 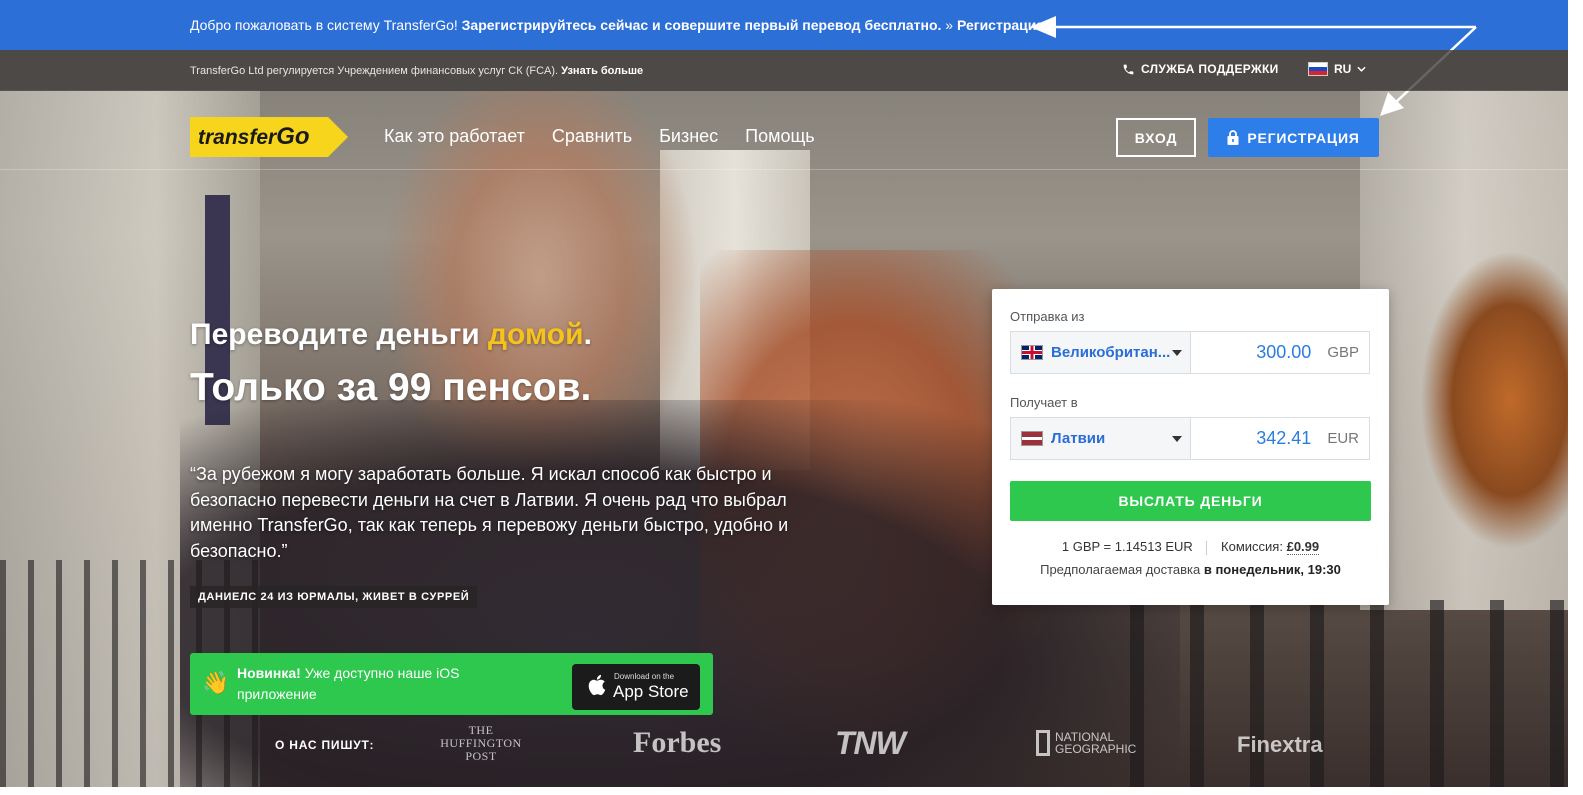 What do you see at coordinates (602, 71) in the screenshot?
I see `fca-learn-more-link: Узнать больше` at bounding box center [602, 71].